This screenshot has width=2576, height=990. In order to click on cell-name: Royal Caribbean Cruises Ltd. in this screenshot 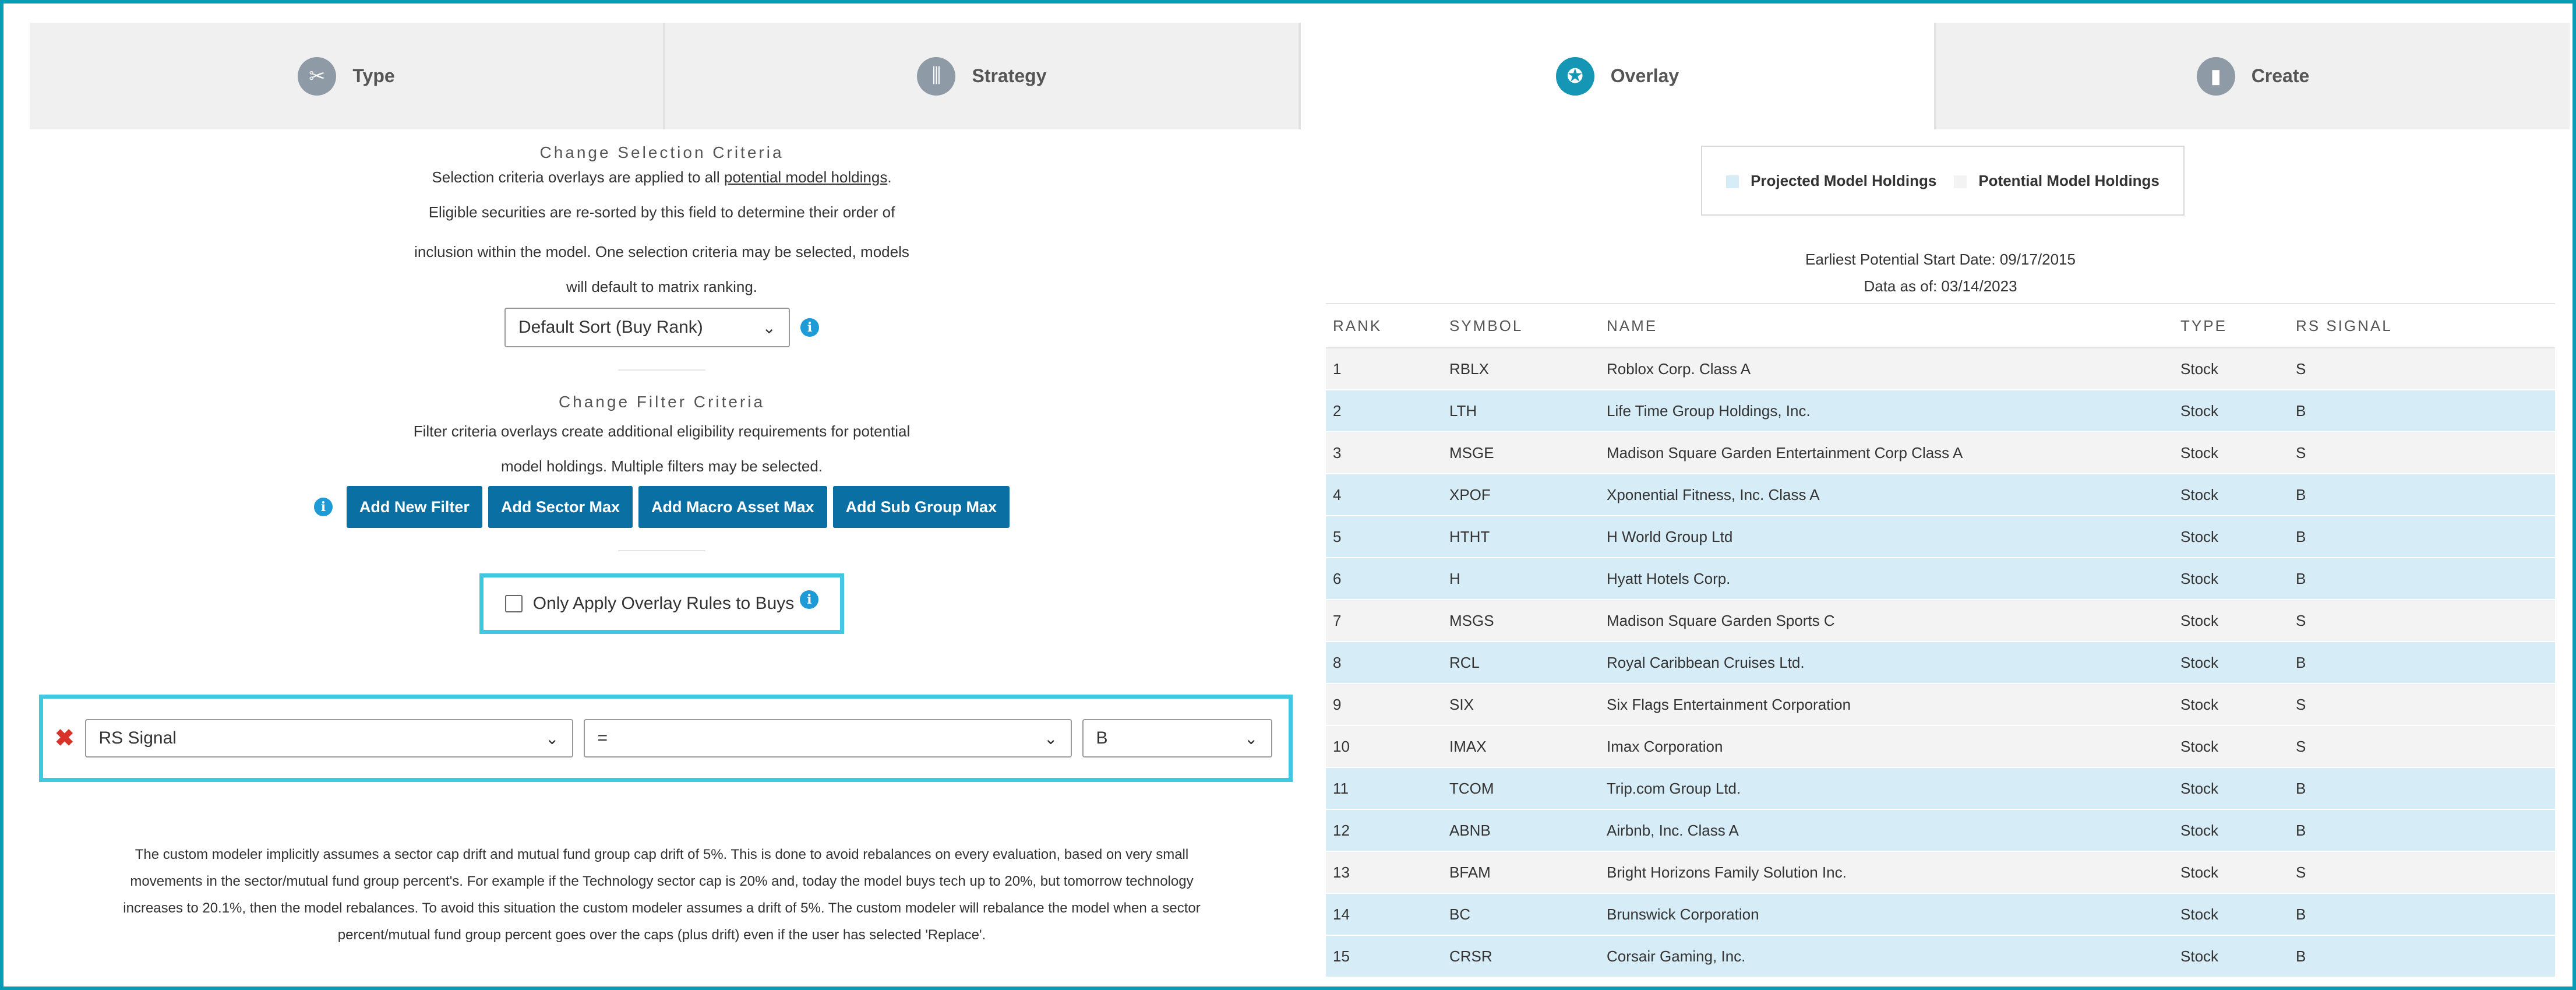, I will do `click(1886, 663)`.